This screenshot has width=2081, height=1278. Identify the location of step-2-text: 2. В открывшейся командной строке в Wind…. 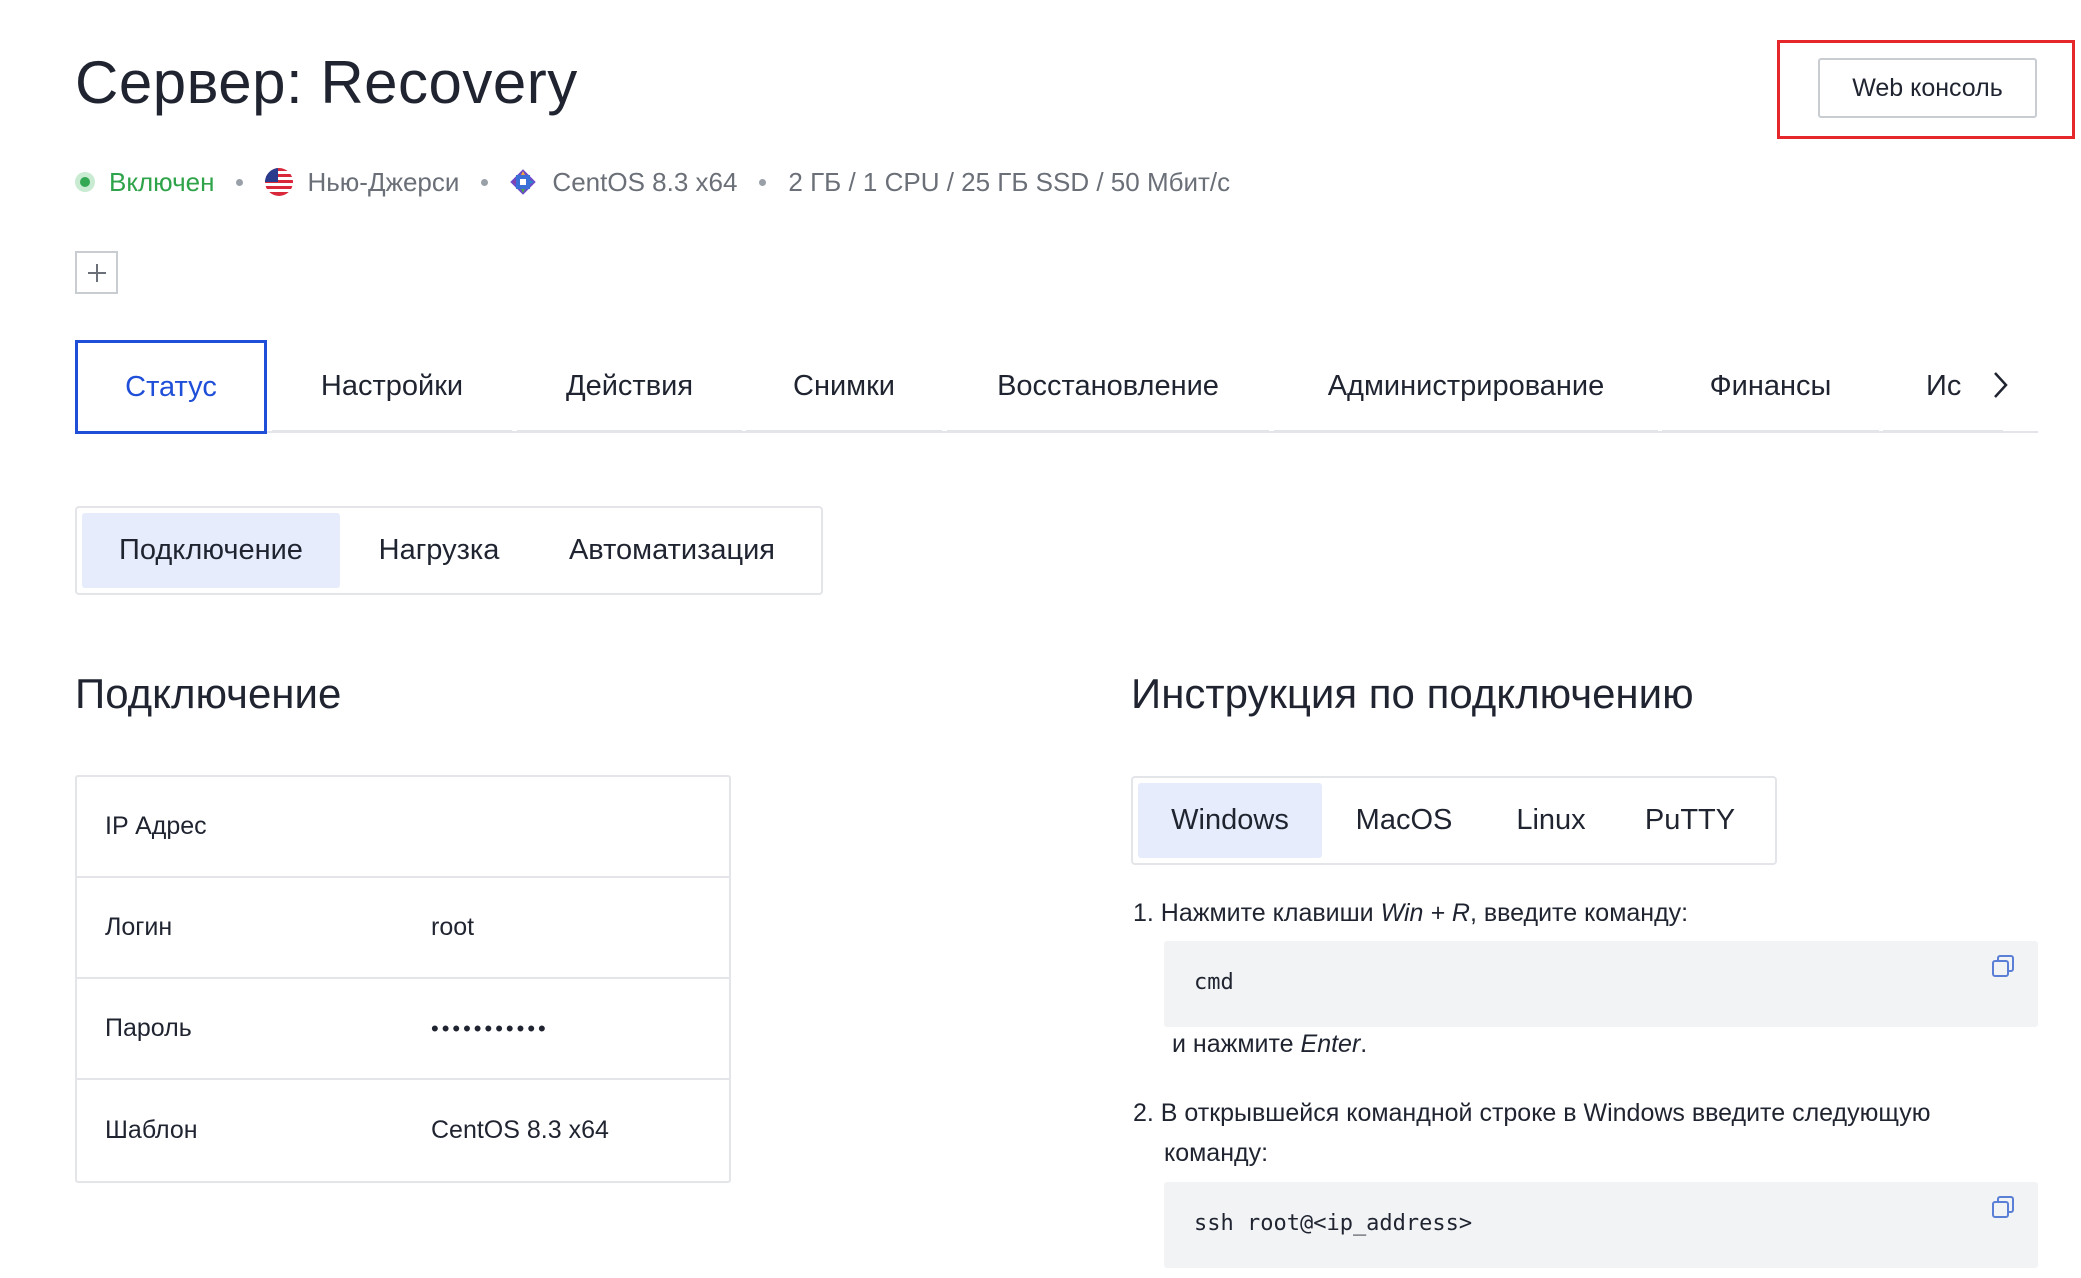
(1532, 1133).